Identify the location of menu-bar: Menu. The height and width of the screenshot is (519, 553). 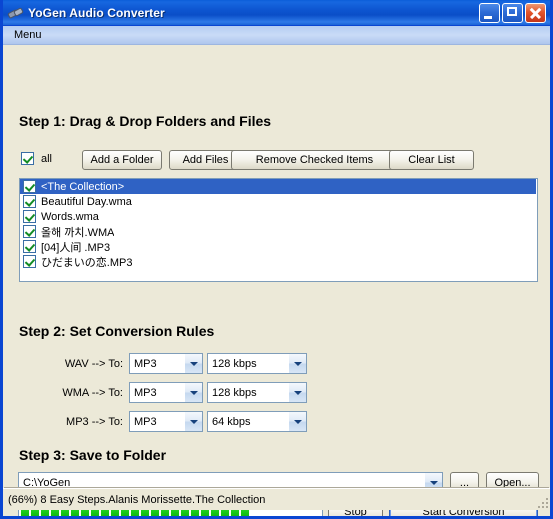
(276, 35).